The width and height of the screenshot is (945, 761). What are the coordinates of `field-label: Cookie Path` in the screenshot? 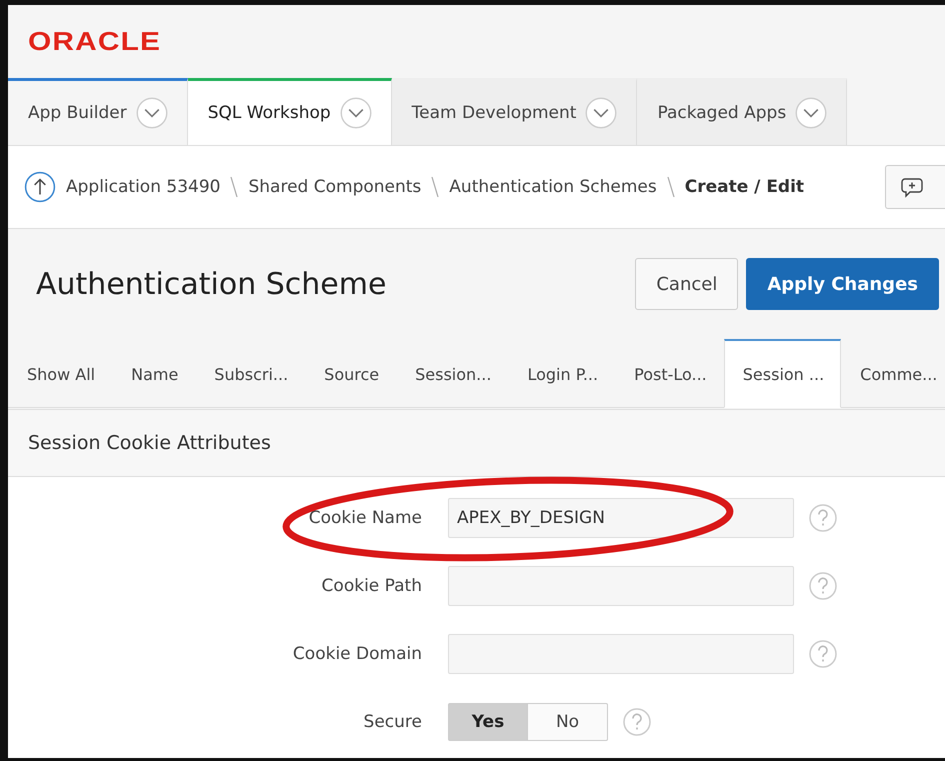 It's located at (371, 586).